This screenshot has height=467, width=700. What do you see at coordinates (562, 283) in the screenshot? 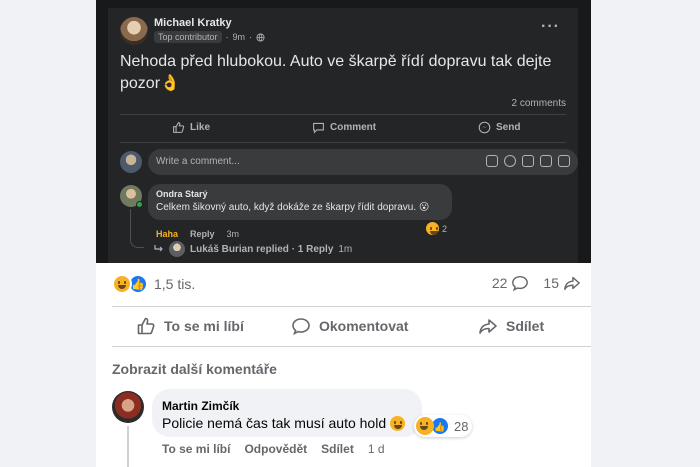
I see `shares-stat: 15` at bounding box center [562, 283].